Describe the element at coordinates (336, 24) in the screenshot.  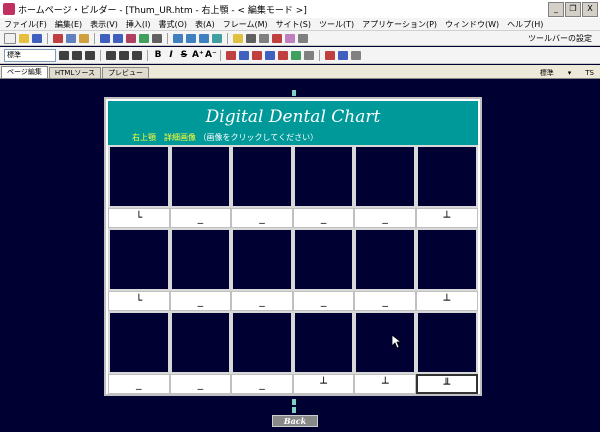
I see `menu-tools: ツール(T)` at that location.